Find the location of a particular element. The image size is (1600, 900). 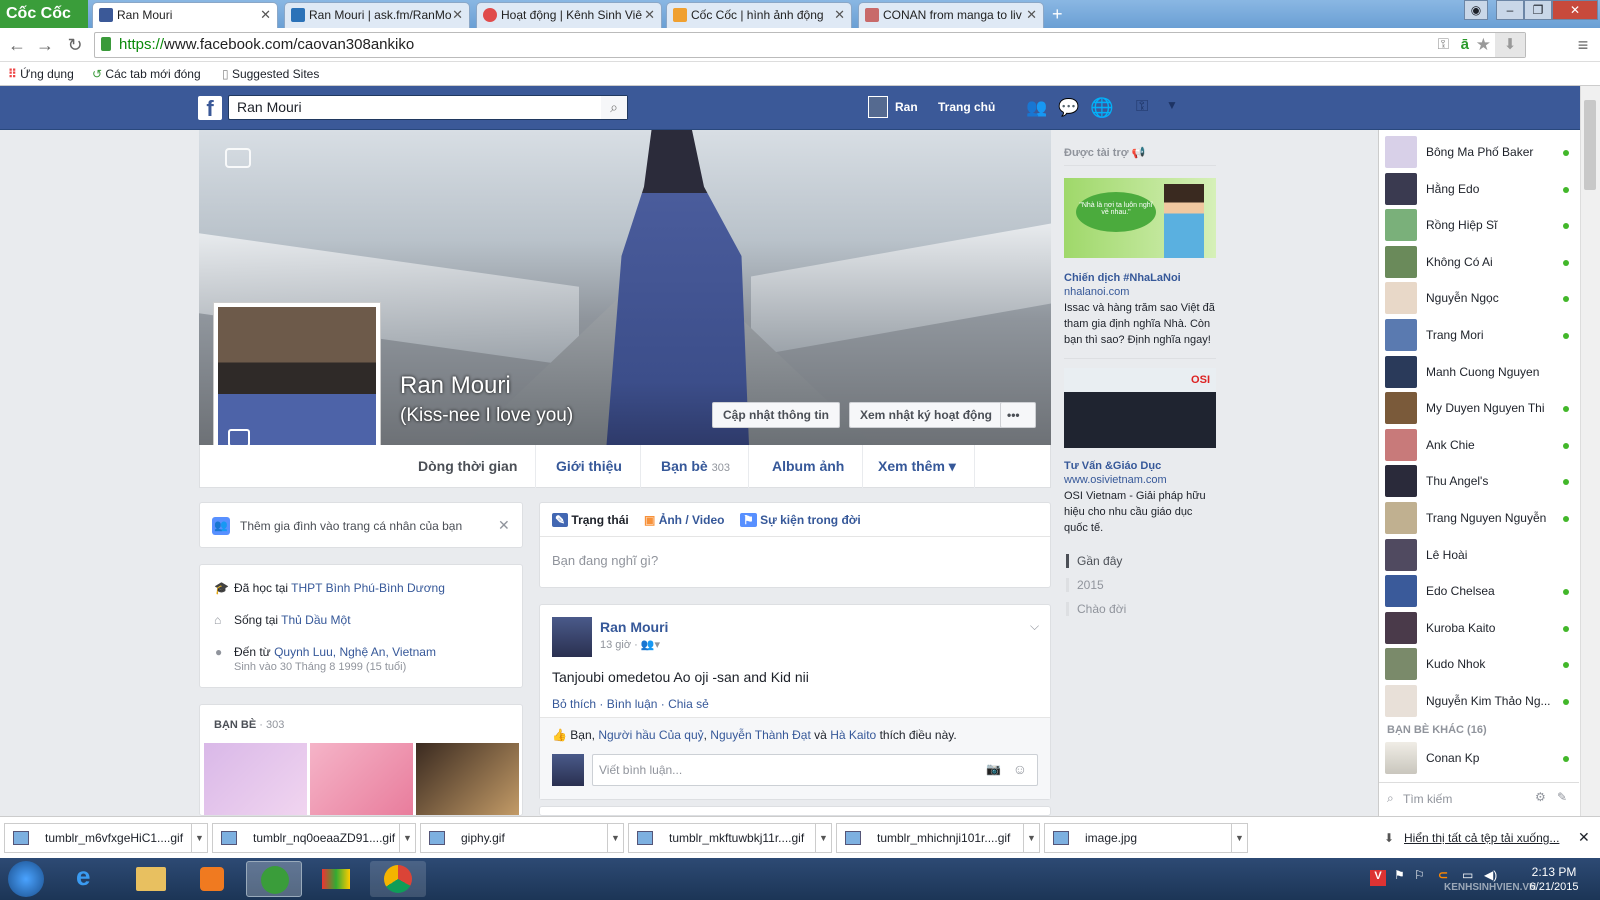

chat-contact: Rồng Hiệp Sĩ is located at coordinates (1480, 225).